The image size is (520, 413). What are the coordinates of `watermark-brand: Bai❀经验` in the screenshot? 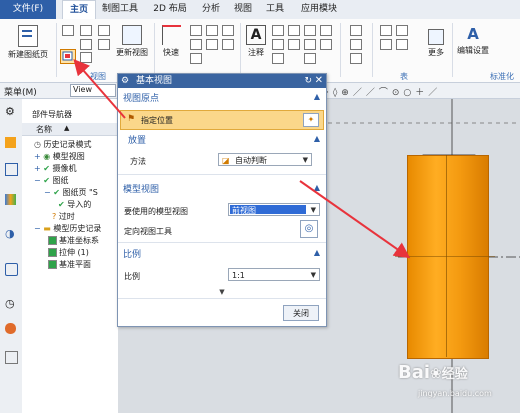 It's located at (433, 372).